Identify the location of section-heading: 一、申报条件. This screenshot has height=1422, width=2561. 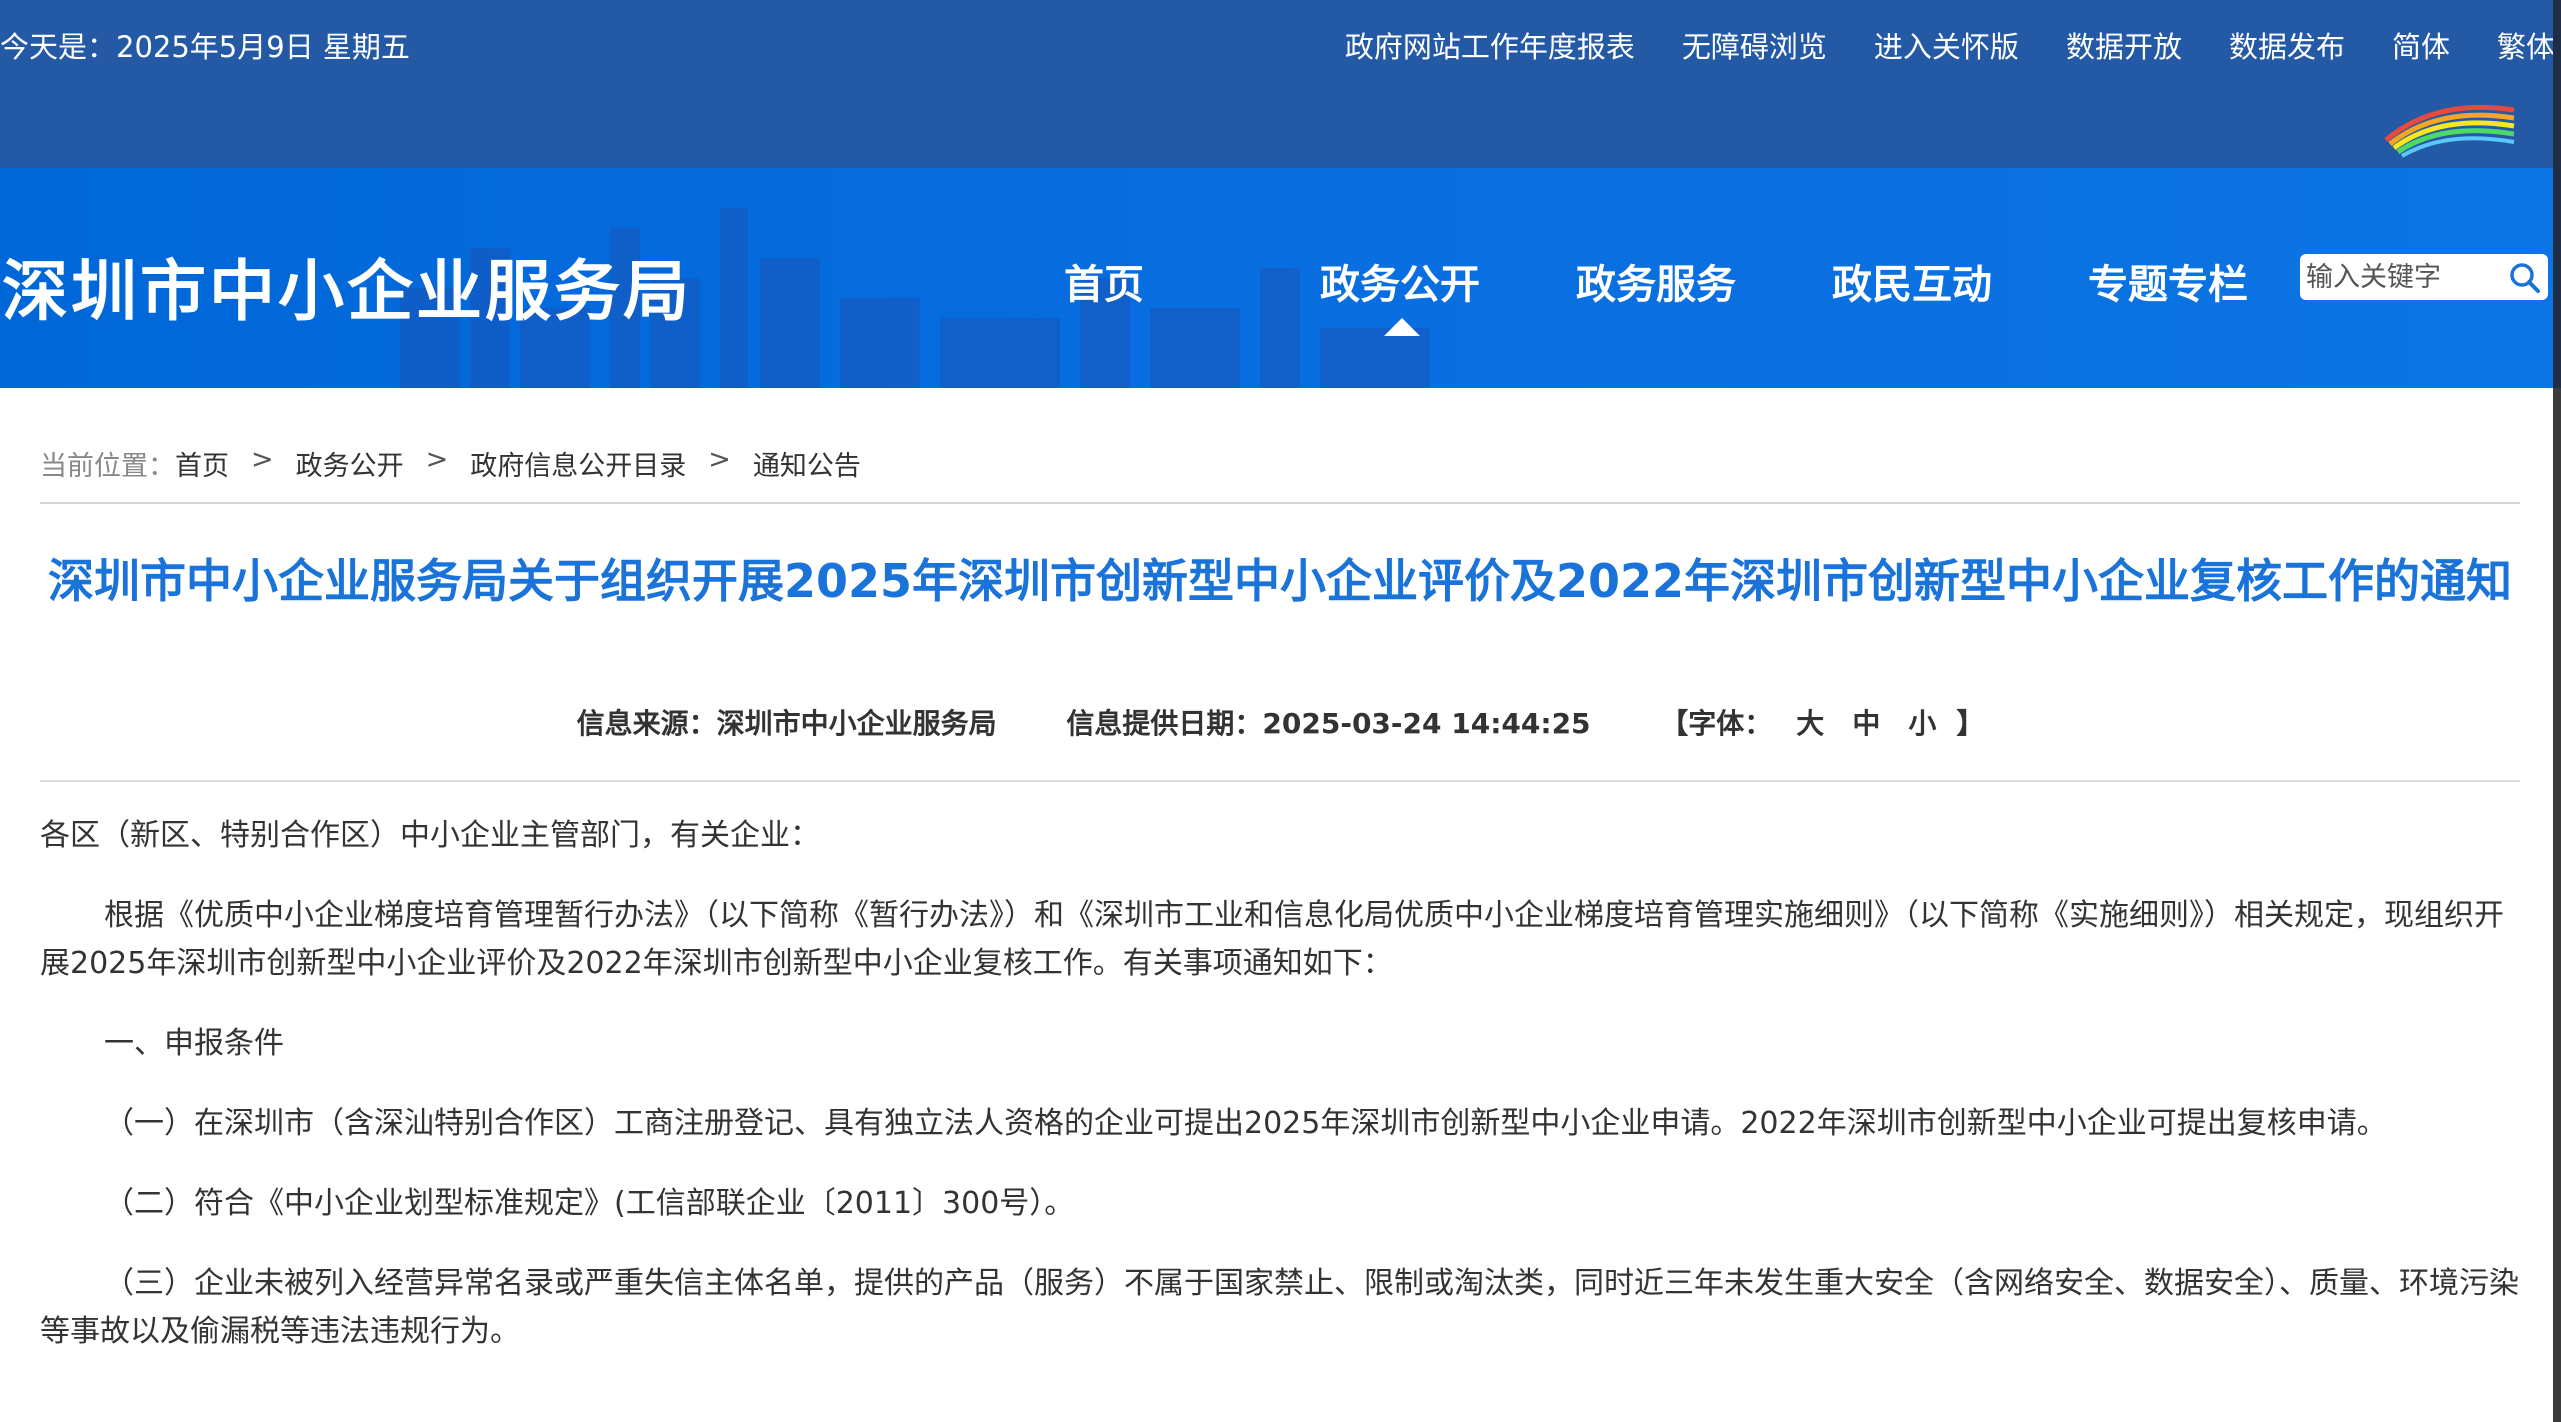
(194, 1043).